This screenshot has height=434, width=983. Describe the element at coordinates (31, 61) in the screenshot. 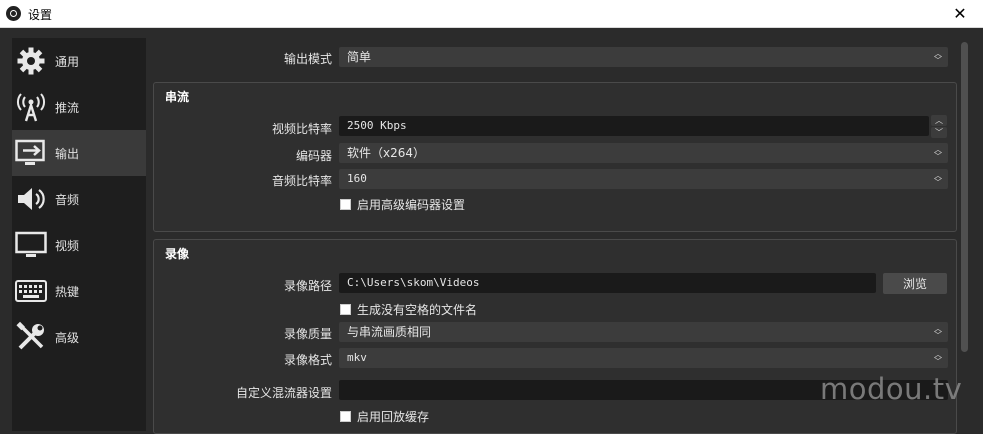

I see `gear-icon` at that location.